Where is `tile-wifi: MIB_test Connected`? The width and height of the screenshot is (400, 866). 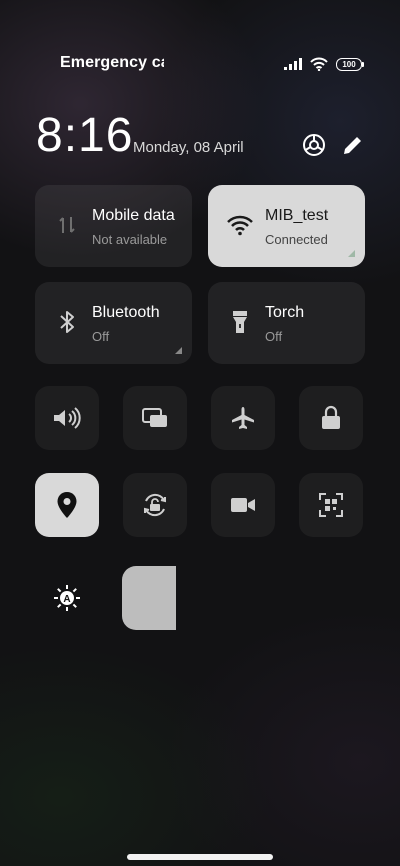 tile-wifi: MIB_test Connected is located at coordinates (286, 226).